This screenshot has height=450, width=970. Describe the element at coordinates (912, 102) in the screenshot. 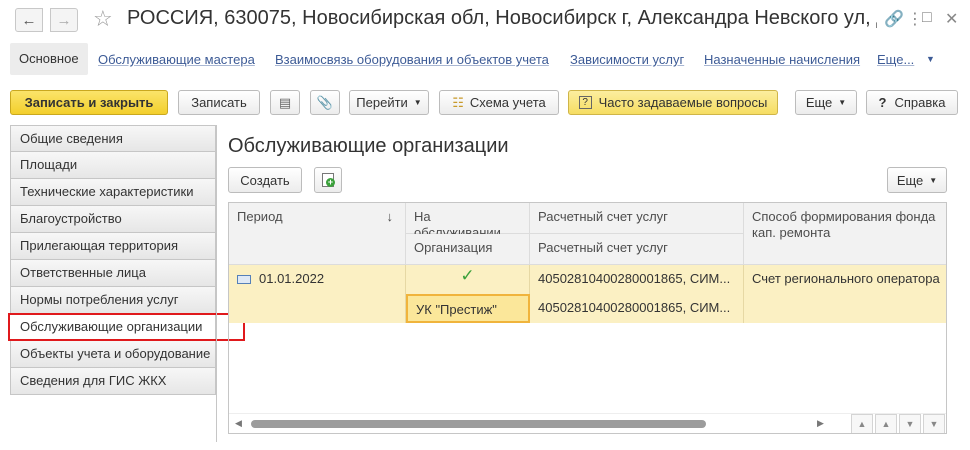

I see `help-button: ? Справка` at that location.